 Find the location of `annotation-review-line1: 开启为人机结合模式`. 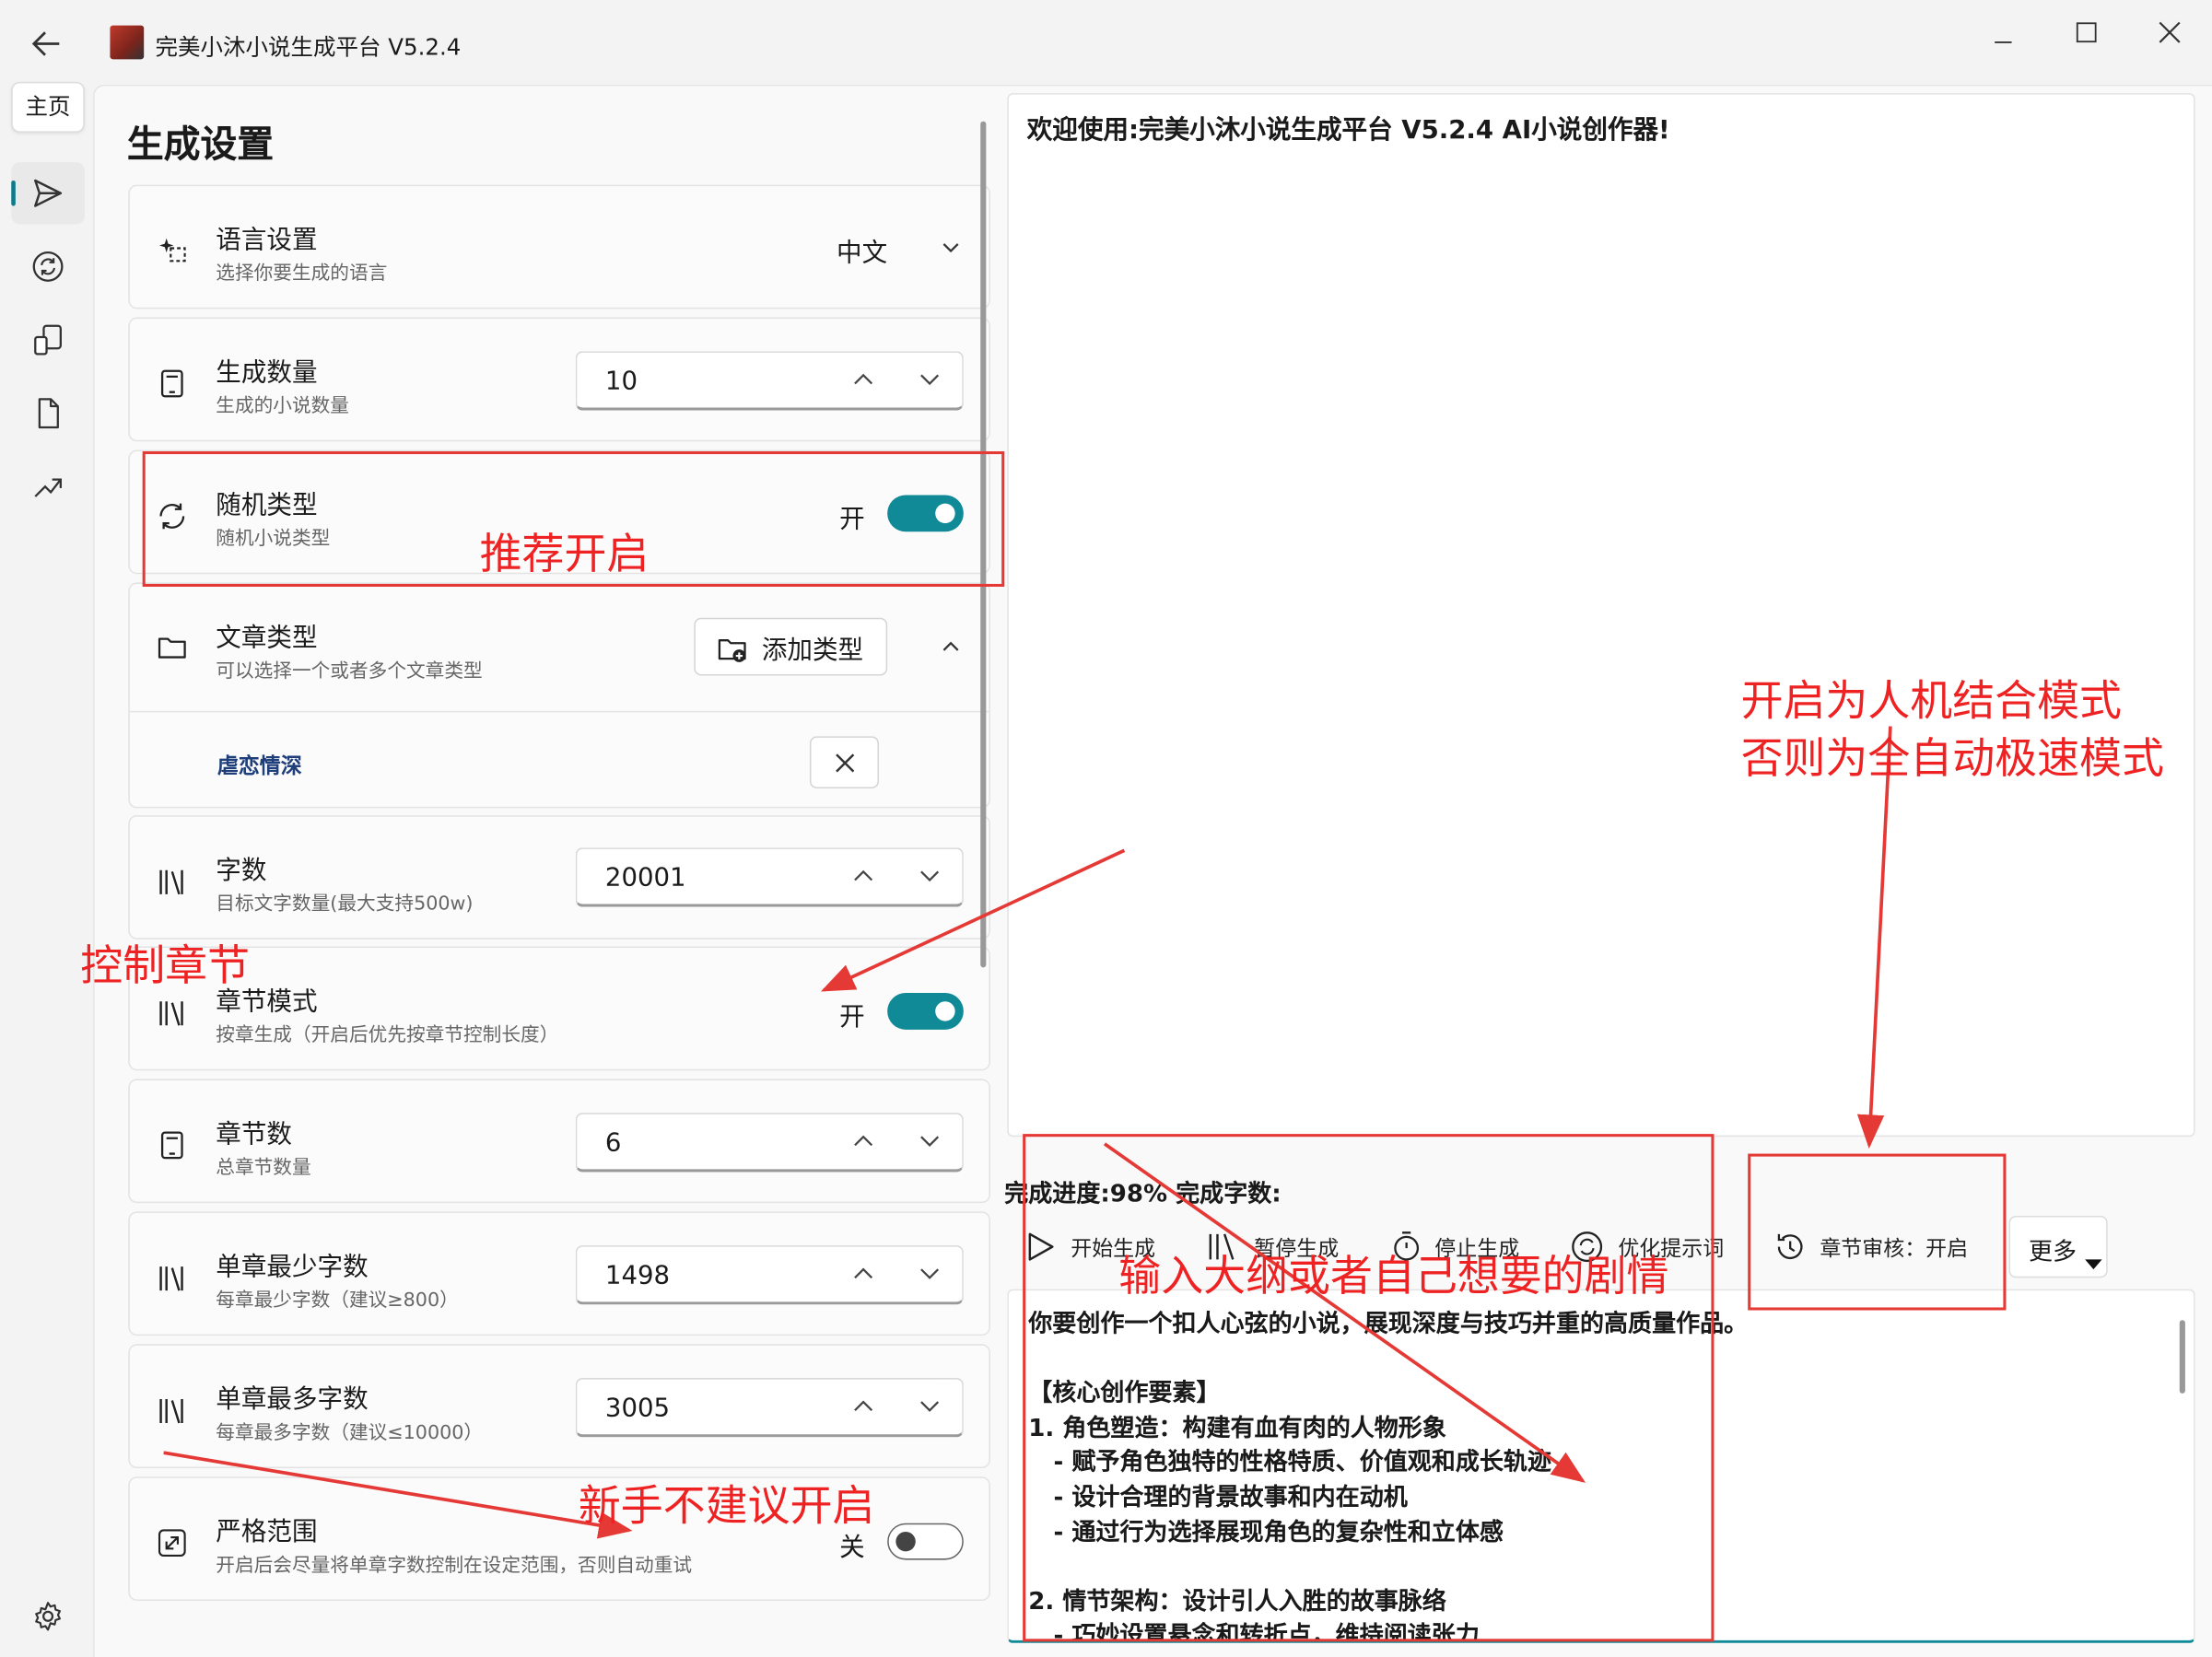

annotation-review-line1: 开启为人机结合模式 is located at coordinates (1931, 702).